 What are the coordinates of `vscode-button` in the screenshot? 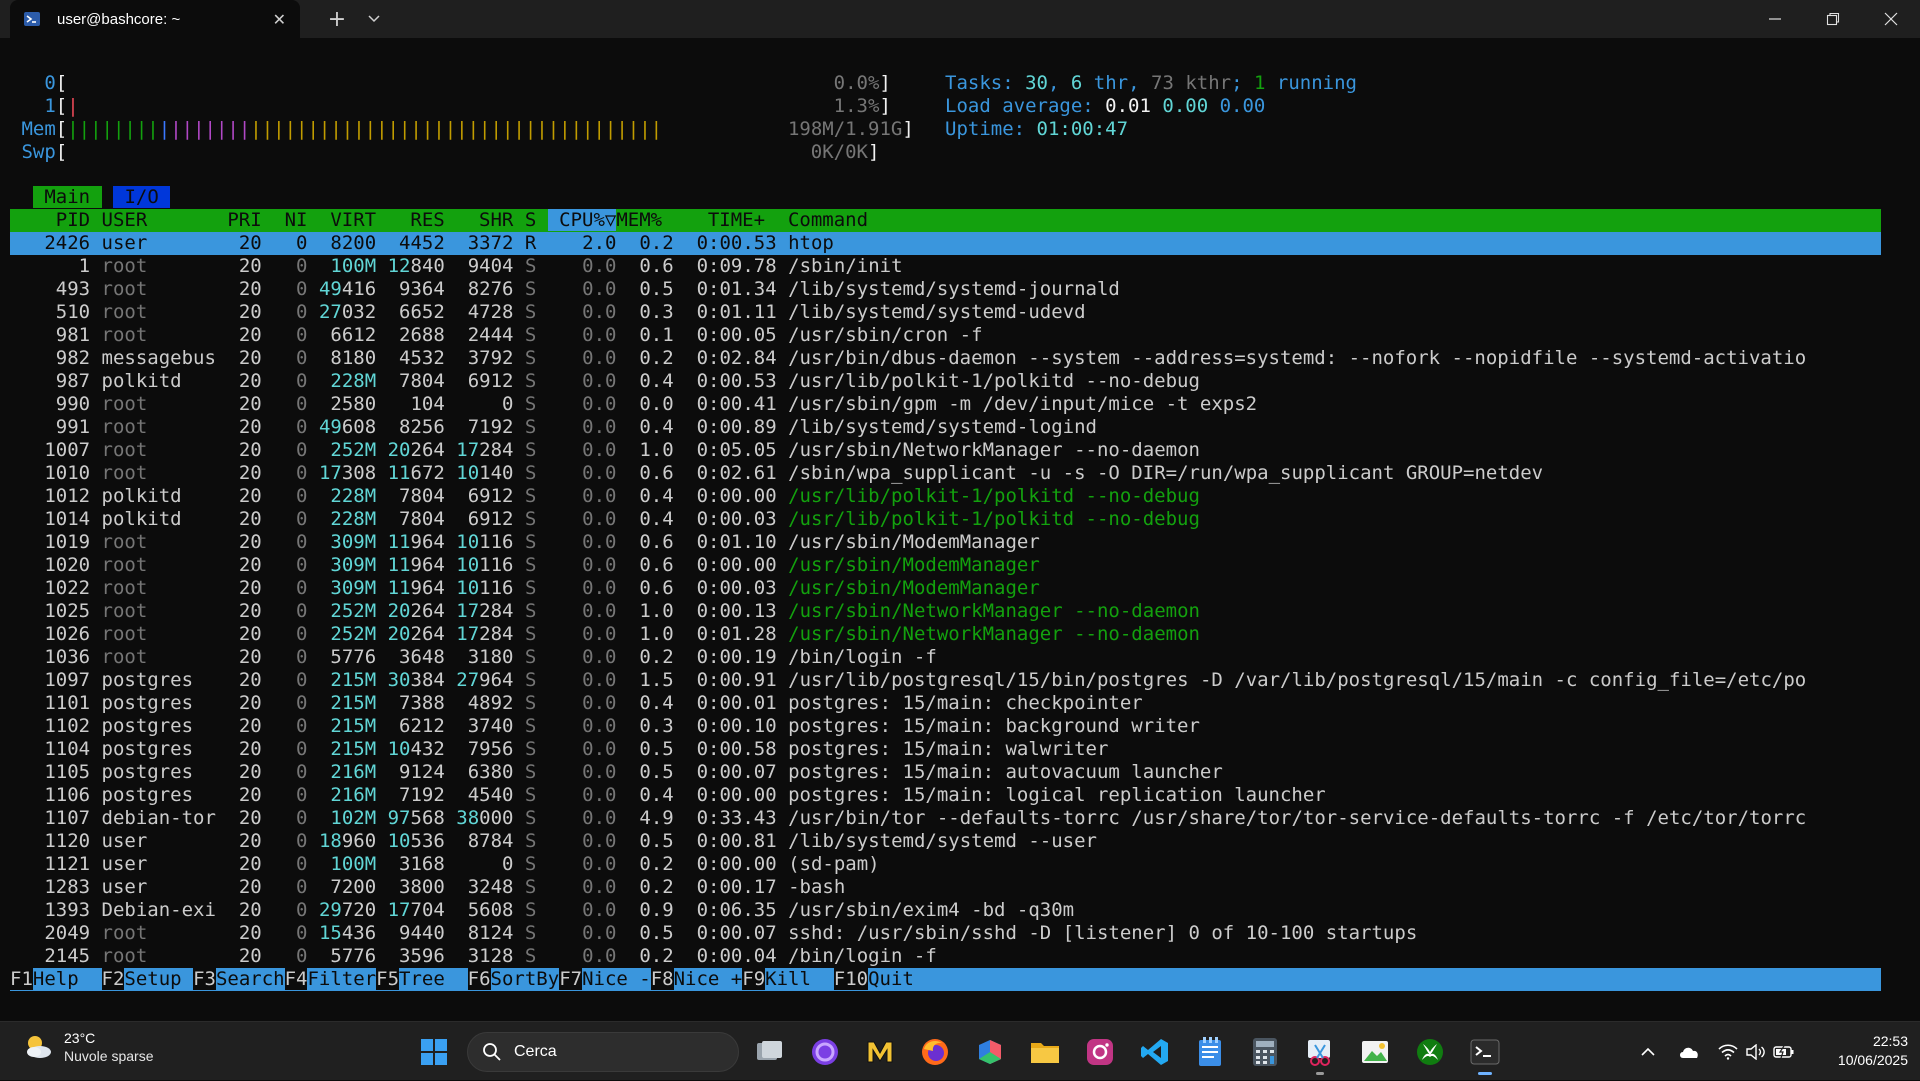 It's located at (1155, 1052).